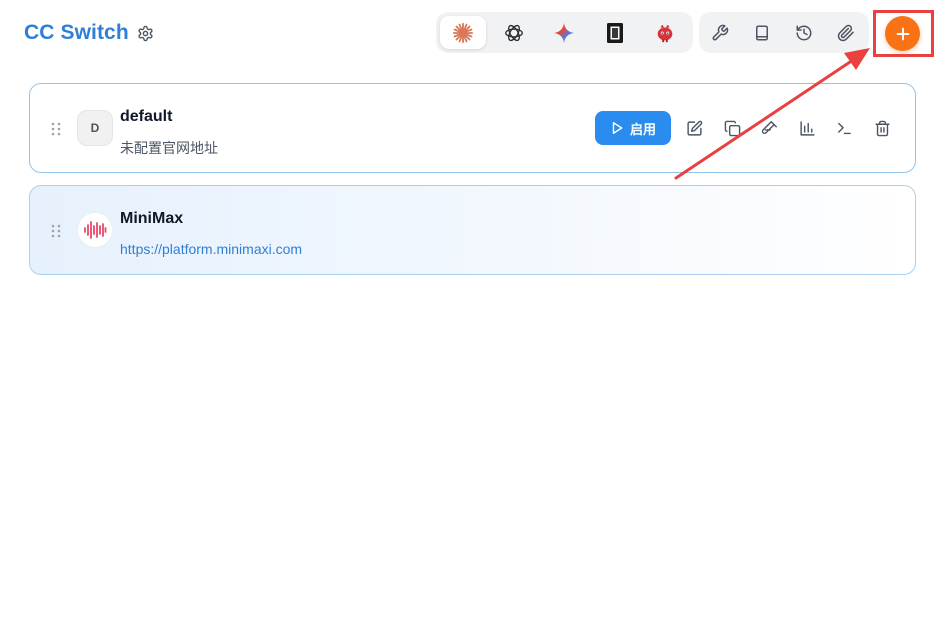 The width and height of the screenshot is (945, 630). Describe the element at coordinates (784, 32) in the screenshot. I see `tool-bar` at that location.